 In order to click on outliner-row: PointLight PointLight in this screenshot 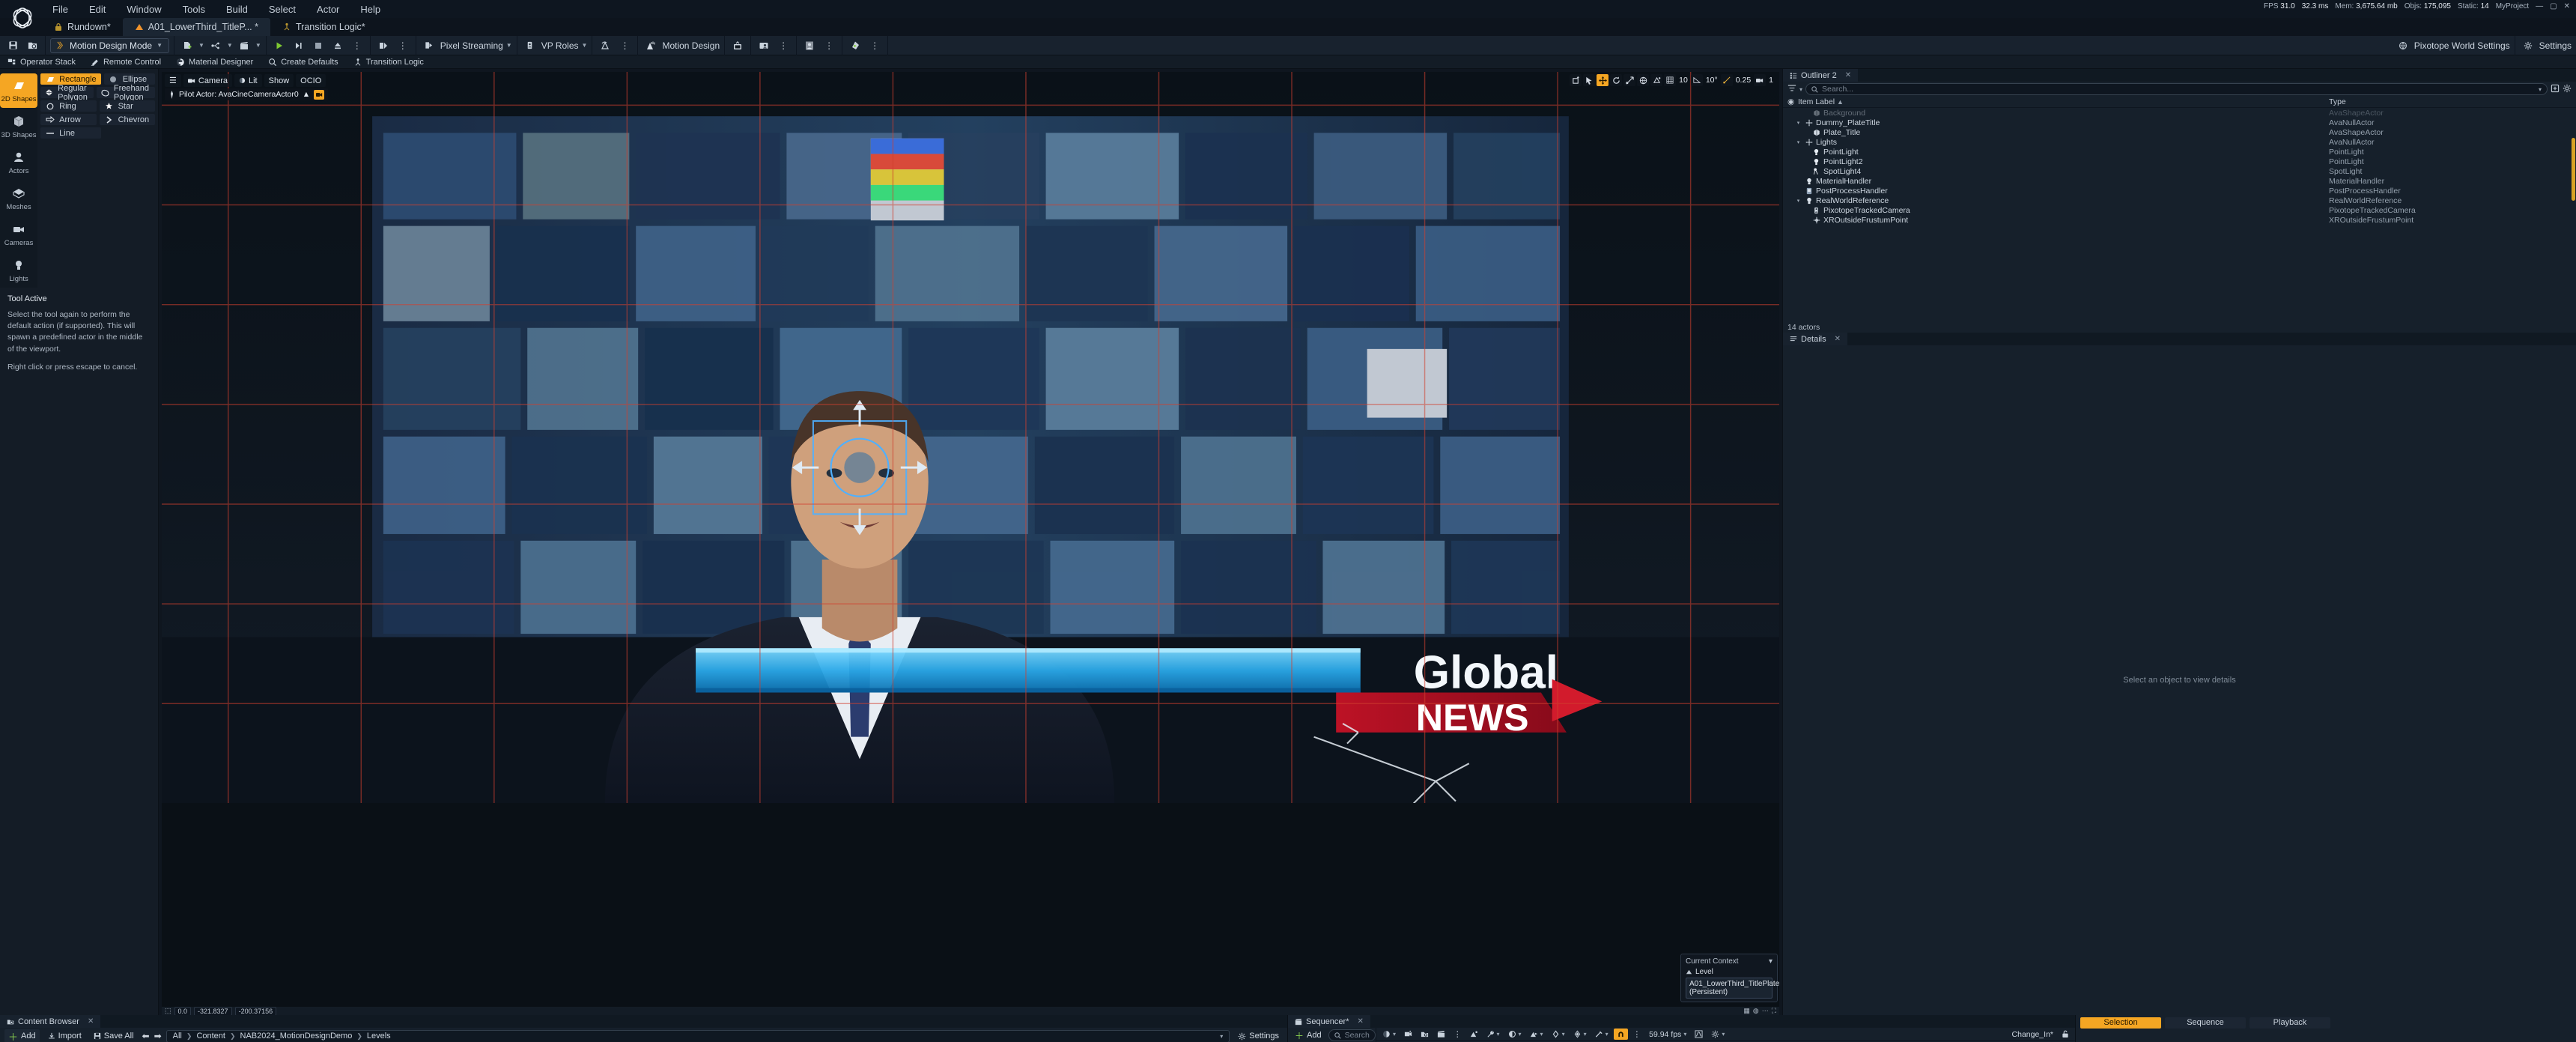, I will do `click(2179, 152)`.